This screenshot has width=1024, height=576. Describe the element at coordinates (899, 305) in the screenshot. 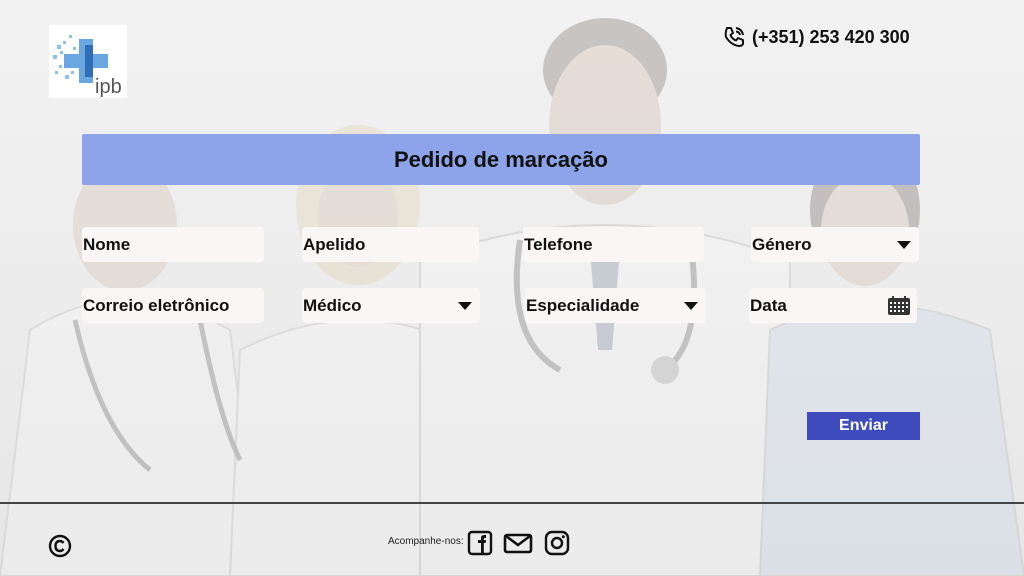

I see `calendar-icon` at that location.